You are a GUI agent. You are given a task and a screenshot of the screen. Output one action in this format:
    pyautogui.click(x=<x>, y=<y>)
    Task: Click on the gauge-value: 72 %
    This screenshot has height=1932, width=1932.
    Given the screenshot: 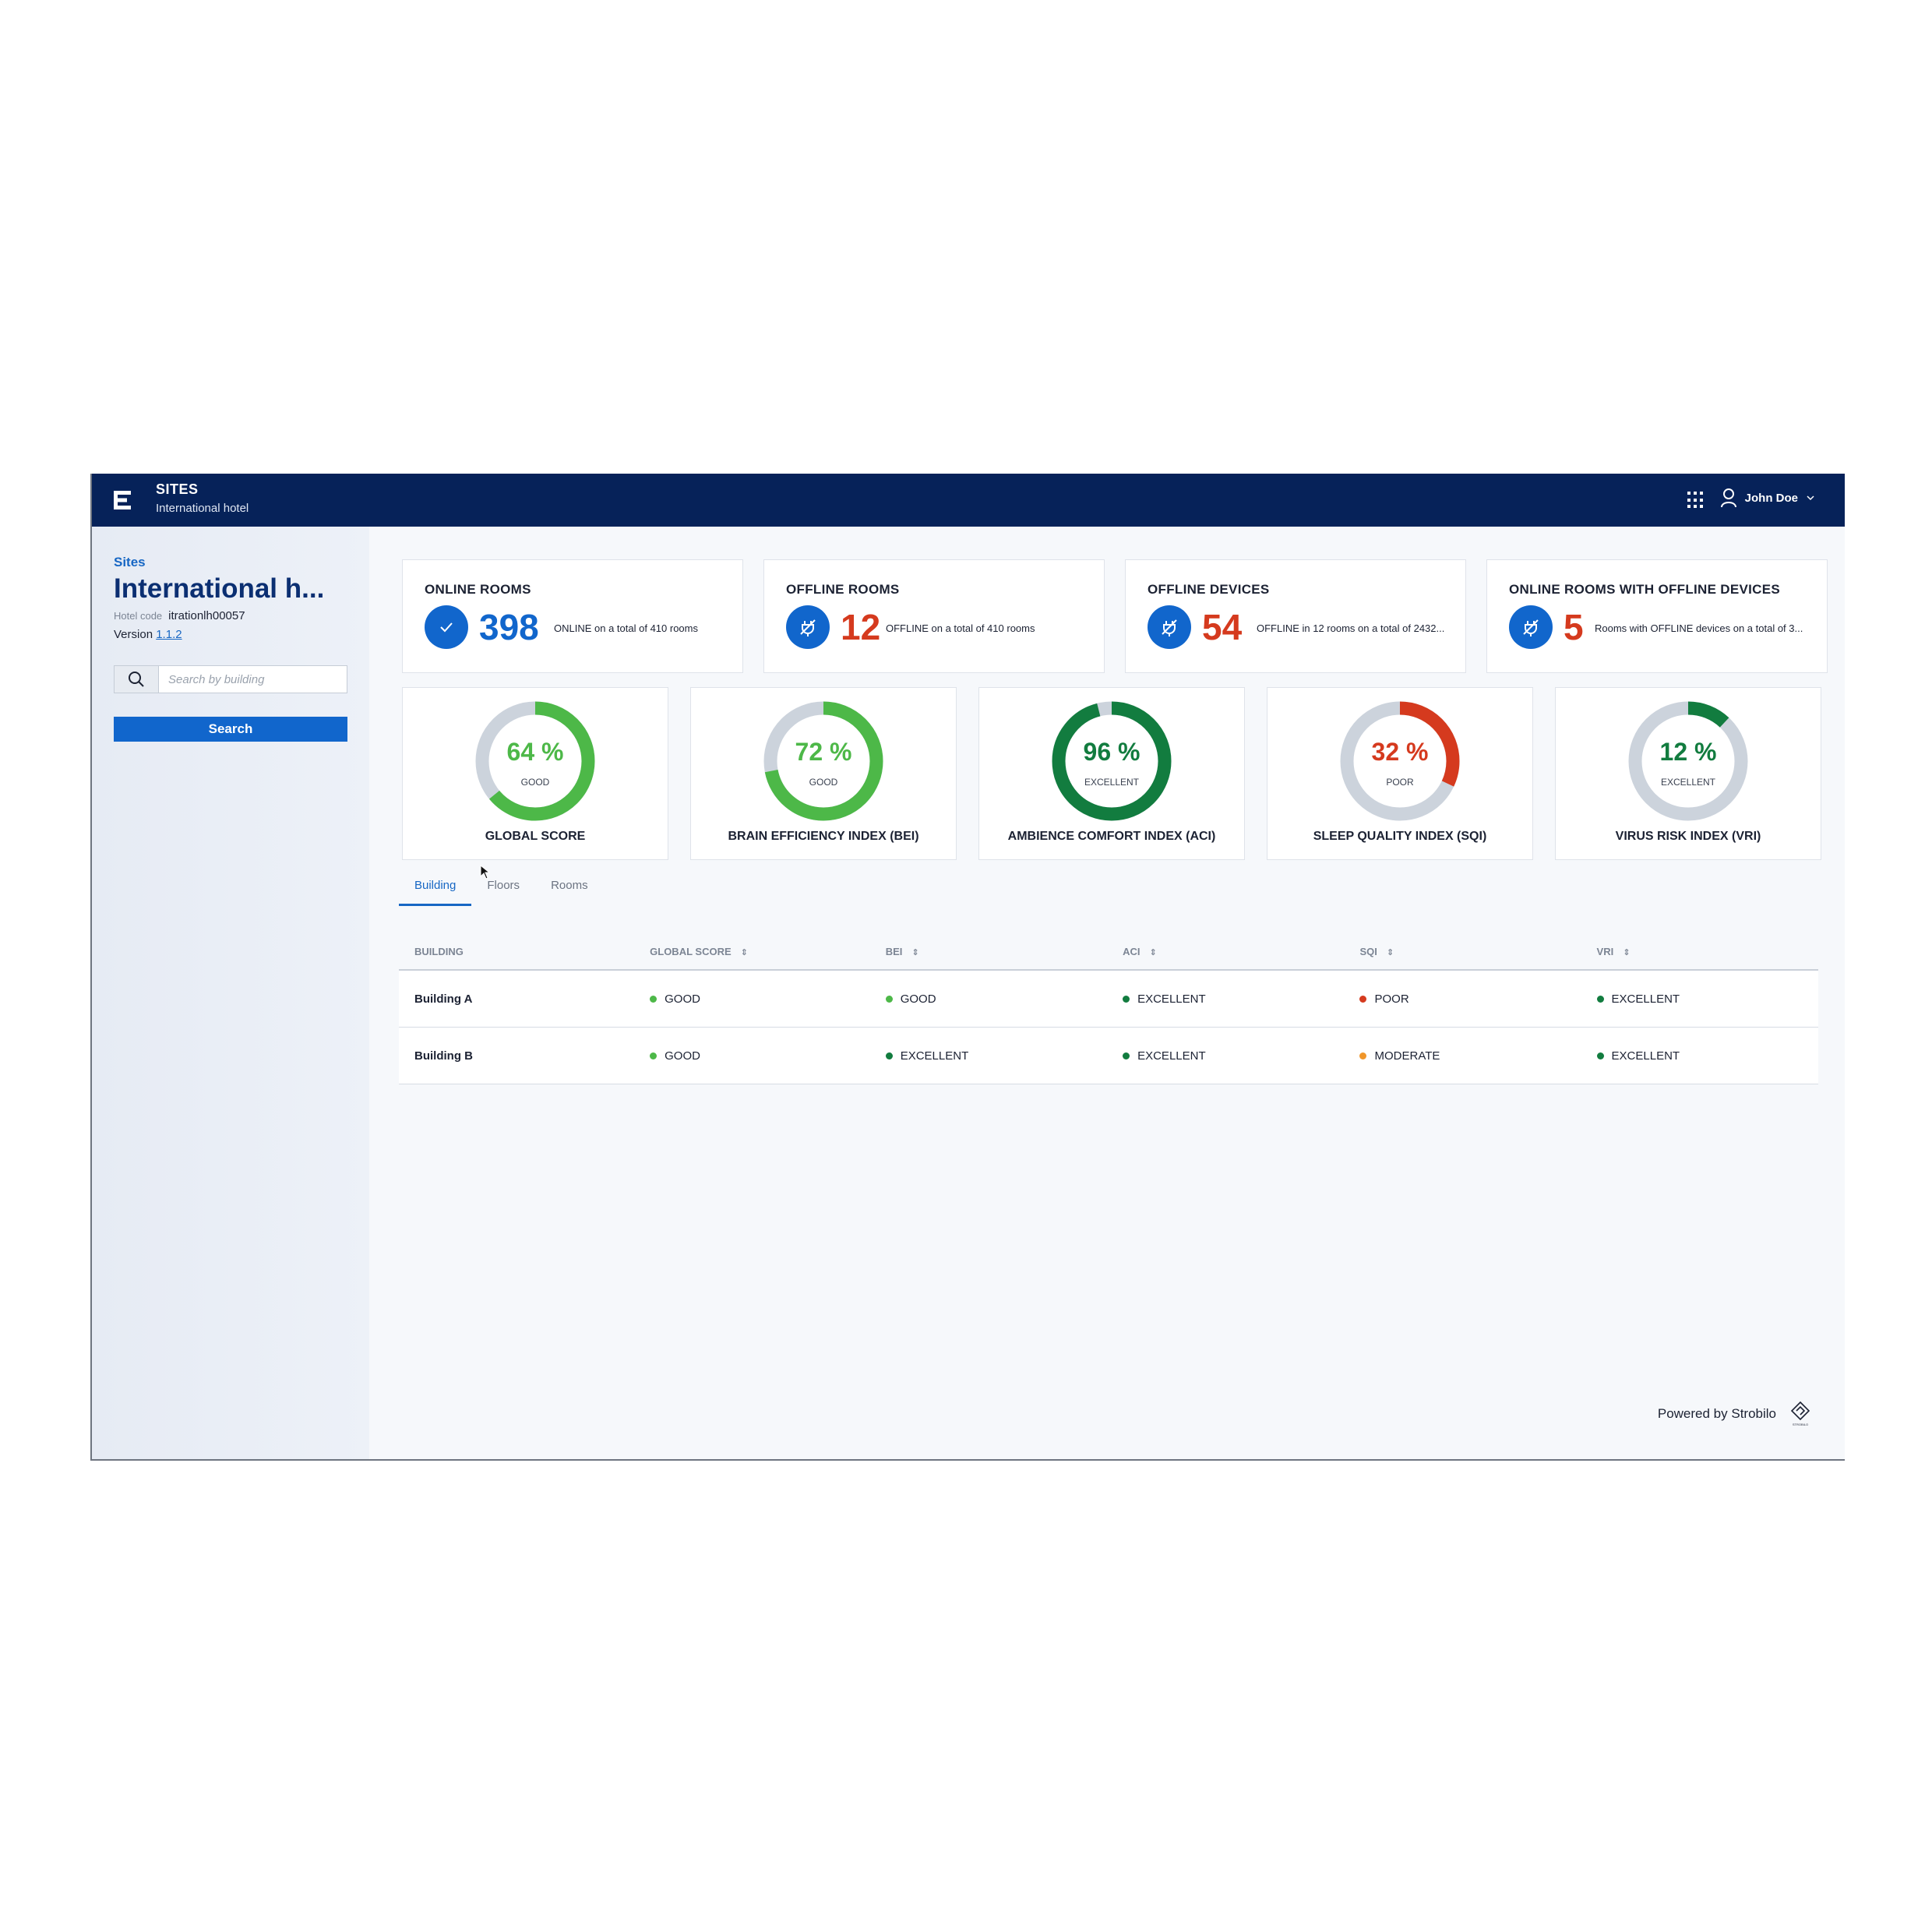 What is the action you would take?
    pyautogui.click(x=824, y=752)
    